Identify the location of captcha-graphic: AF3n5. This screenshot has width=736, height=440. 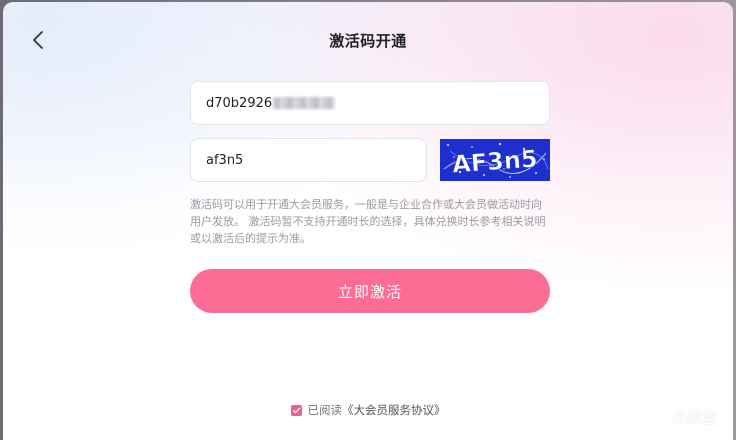
(495, 160).